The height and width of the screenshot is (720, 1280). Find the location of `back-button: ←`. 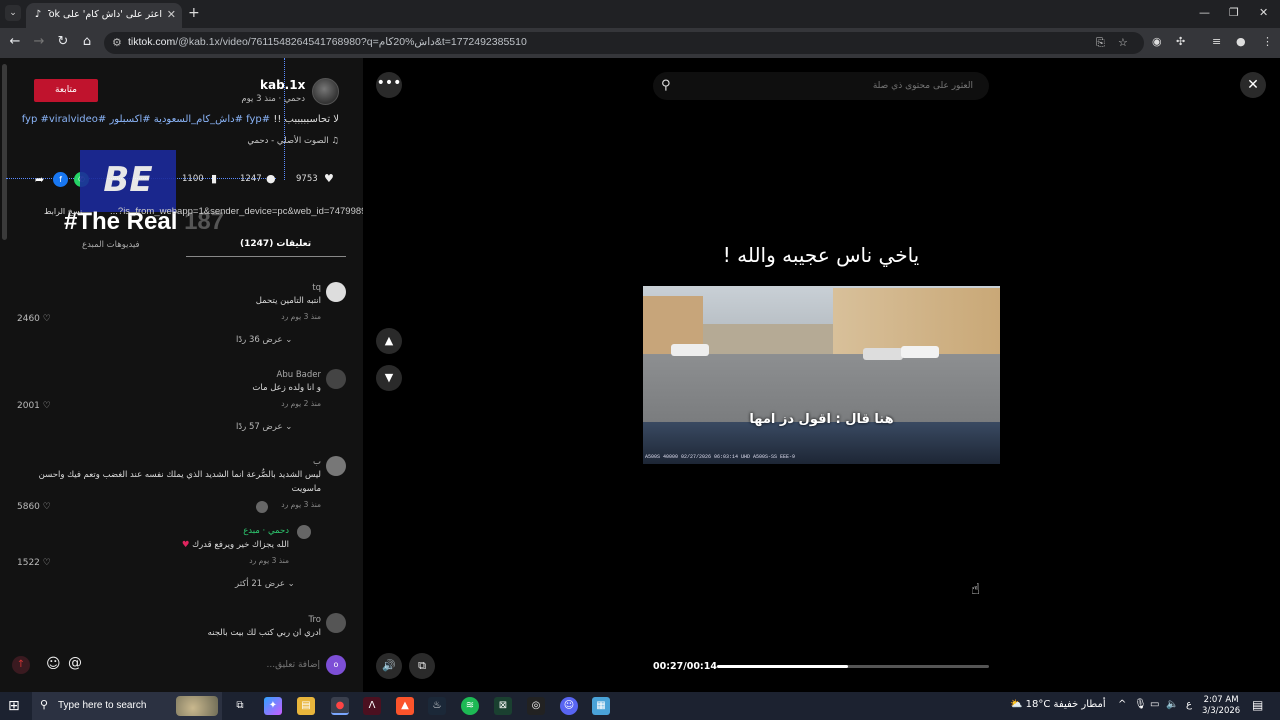

back-button: ← is located at coordinates (15, 41).